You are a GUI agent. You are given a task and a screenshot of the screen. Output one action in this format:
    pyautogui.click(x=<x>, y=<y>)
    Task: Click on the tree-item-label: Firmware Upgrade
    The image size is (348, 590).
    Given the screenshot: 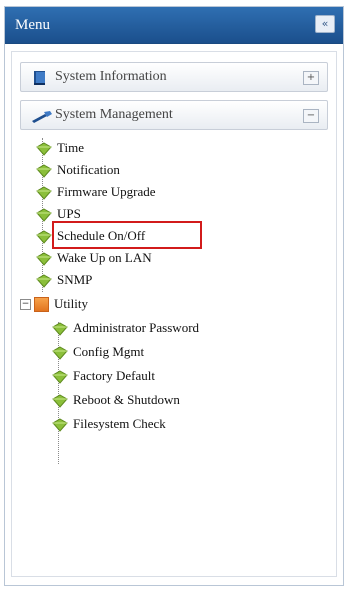 What is the action you would take?
    pyautogui.click(x=106, y=192)
    